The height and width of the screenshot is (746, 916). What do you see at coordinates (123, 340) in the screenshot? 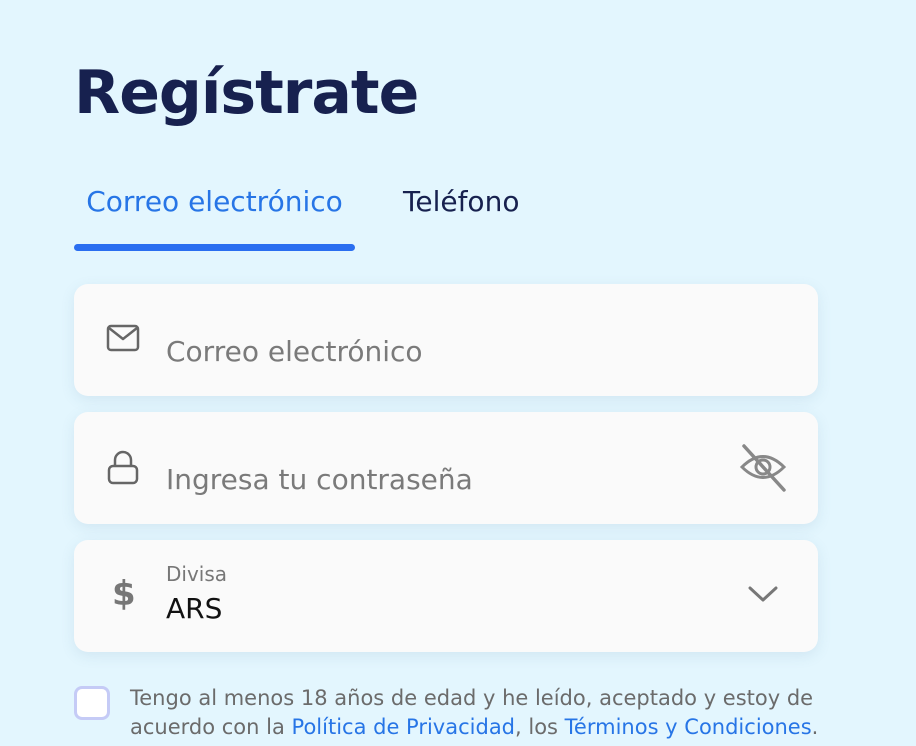
I see `mail-icon` at bounding box center [123, 340].